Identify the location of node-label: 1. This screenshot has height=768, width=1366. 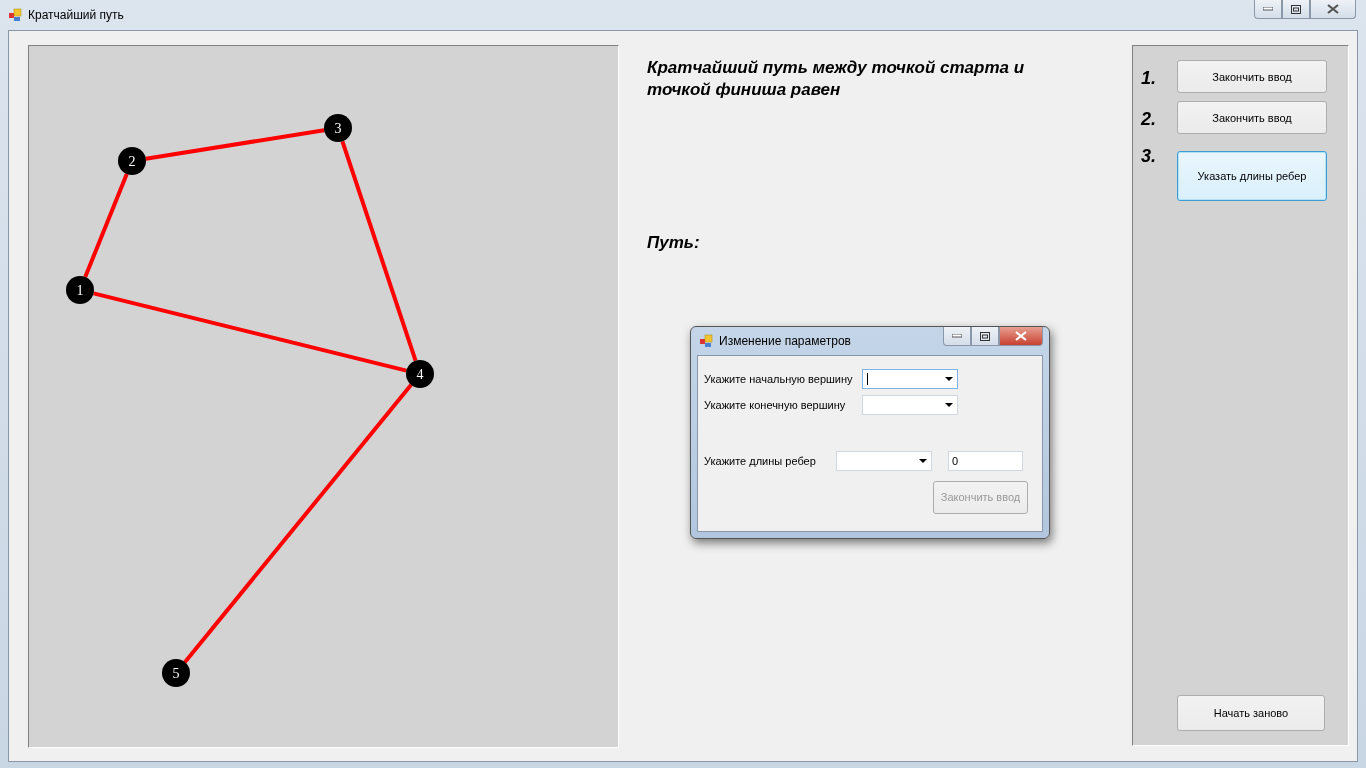
(80, 290).